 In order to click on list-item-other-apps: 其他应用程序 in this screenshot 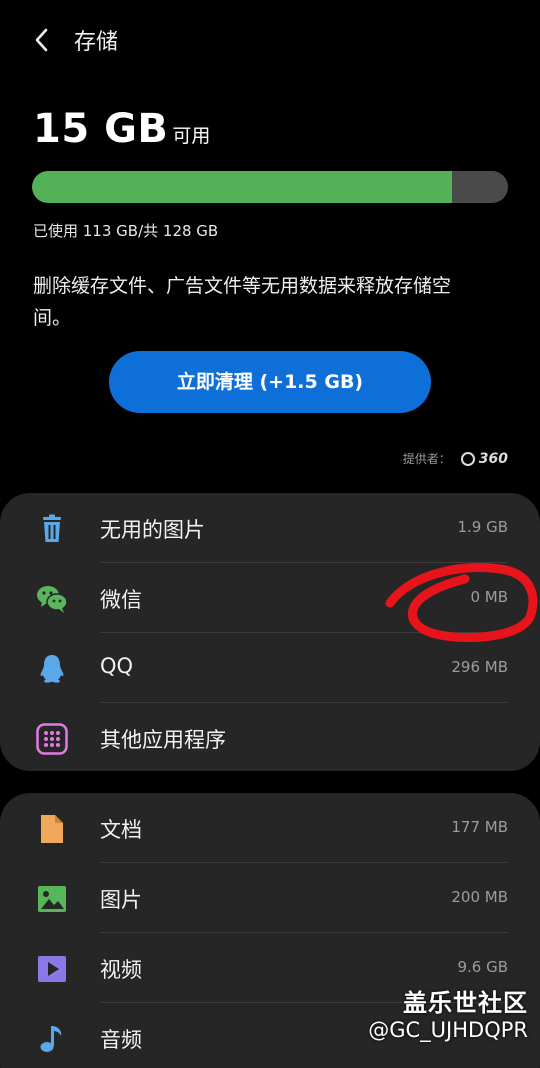, I will do `click(270, 738)`.